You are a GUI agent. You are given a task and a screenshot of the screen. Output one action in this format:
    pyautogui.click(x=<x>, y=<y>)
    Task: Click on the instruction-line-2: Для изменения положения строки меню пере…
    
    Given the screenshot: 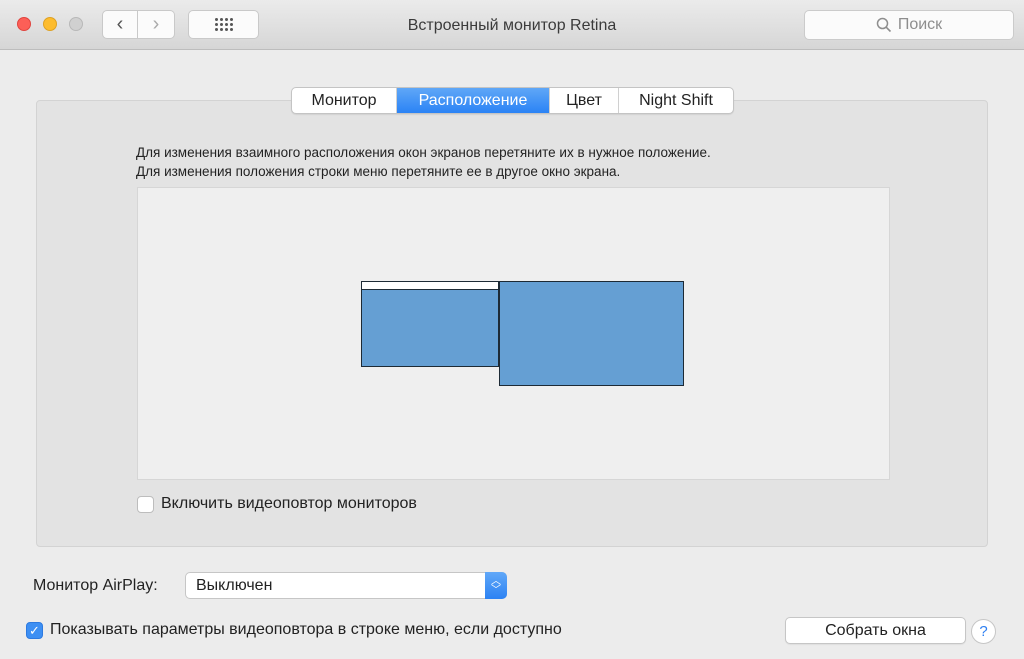 What is the action you would take?
    pyautogui.click(x=378, y=171)
    